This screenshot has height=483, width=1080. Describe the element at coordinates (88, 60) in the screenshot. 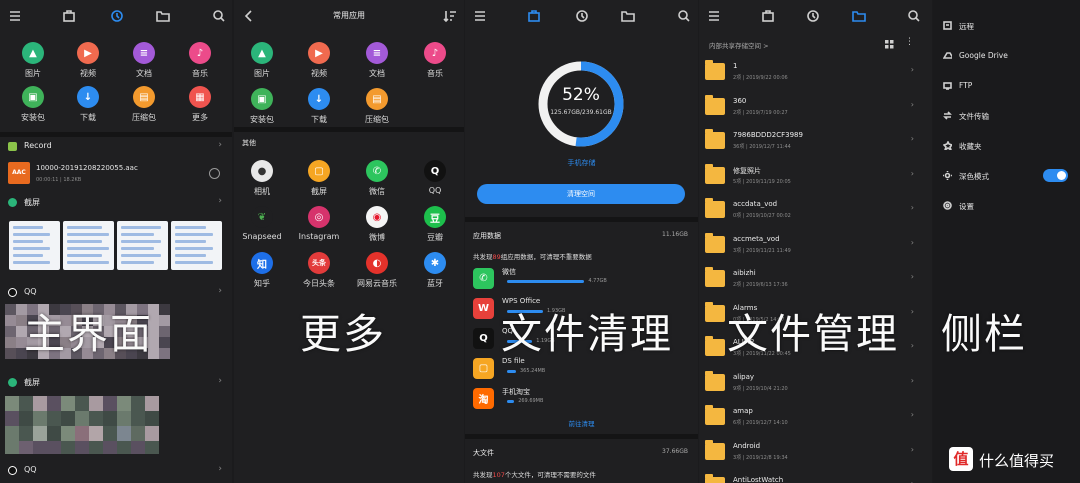

I see `category-app-1: ▶ 视频` at that location.